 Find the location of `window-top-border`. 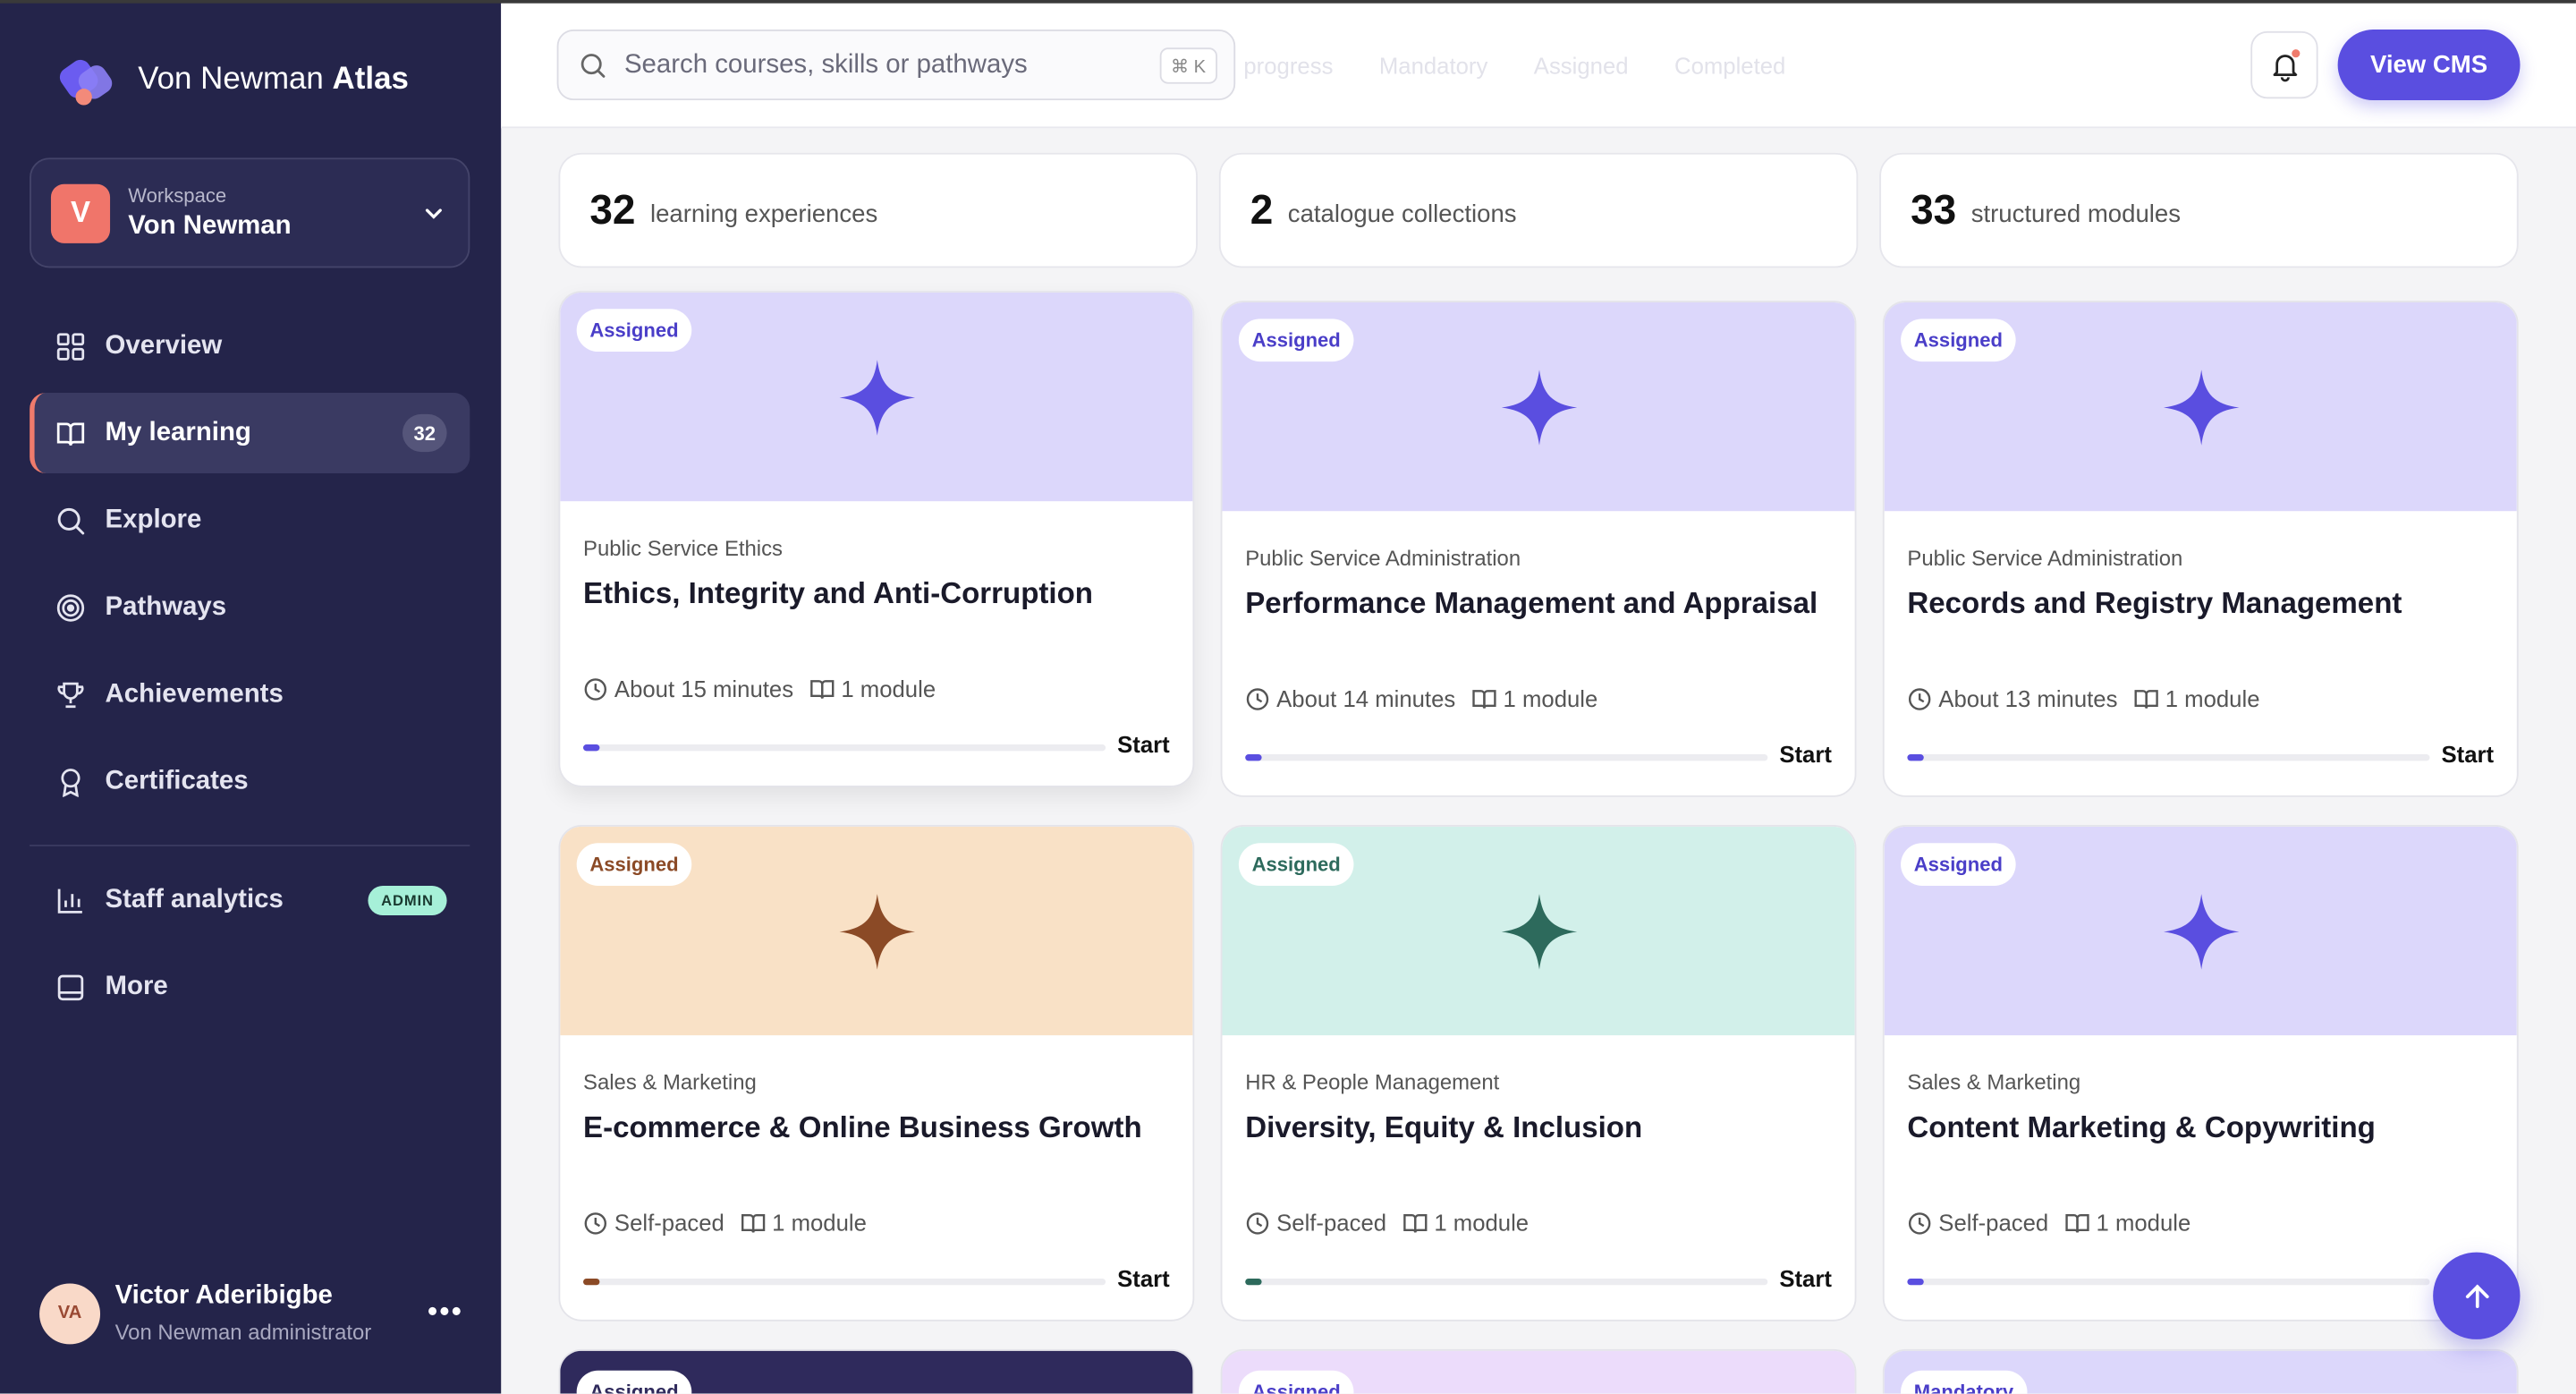

window-top-border is located at coordinates (1288, 2).